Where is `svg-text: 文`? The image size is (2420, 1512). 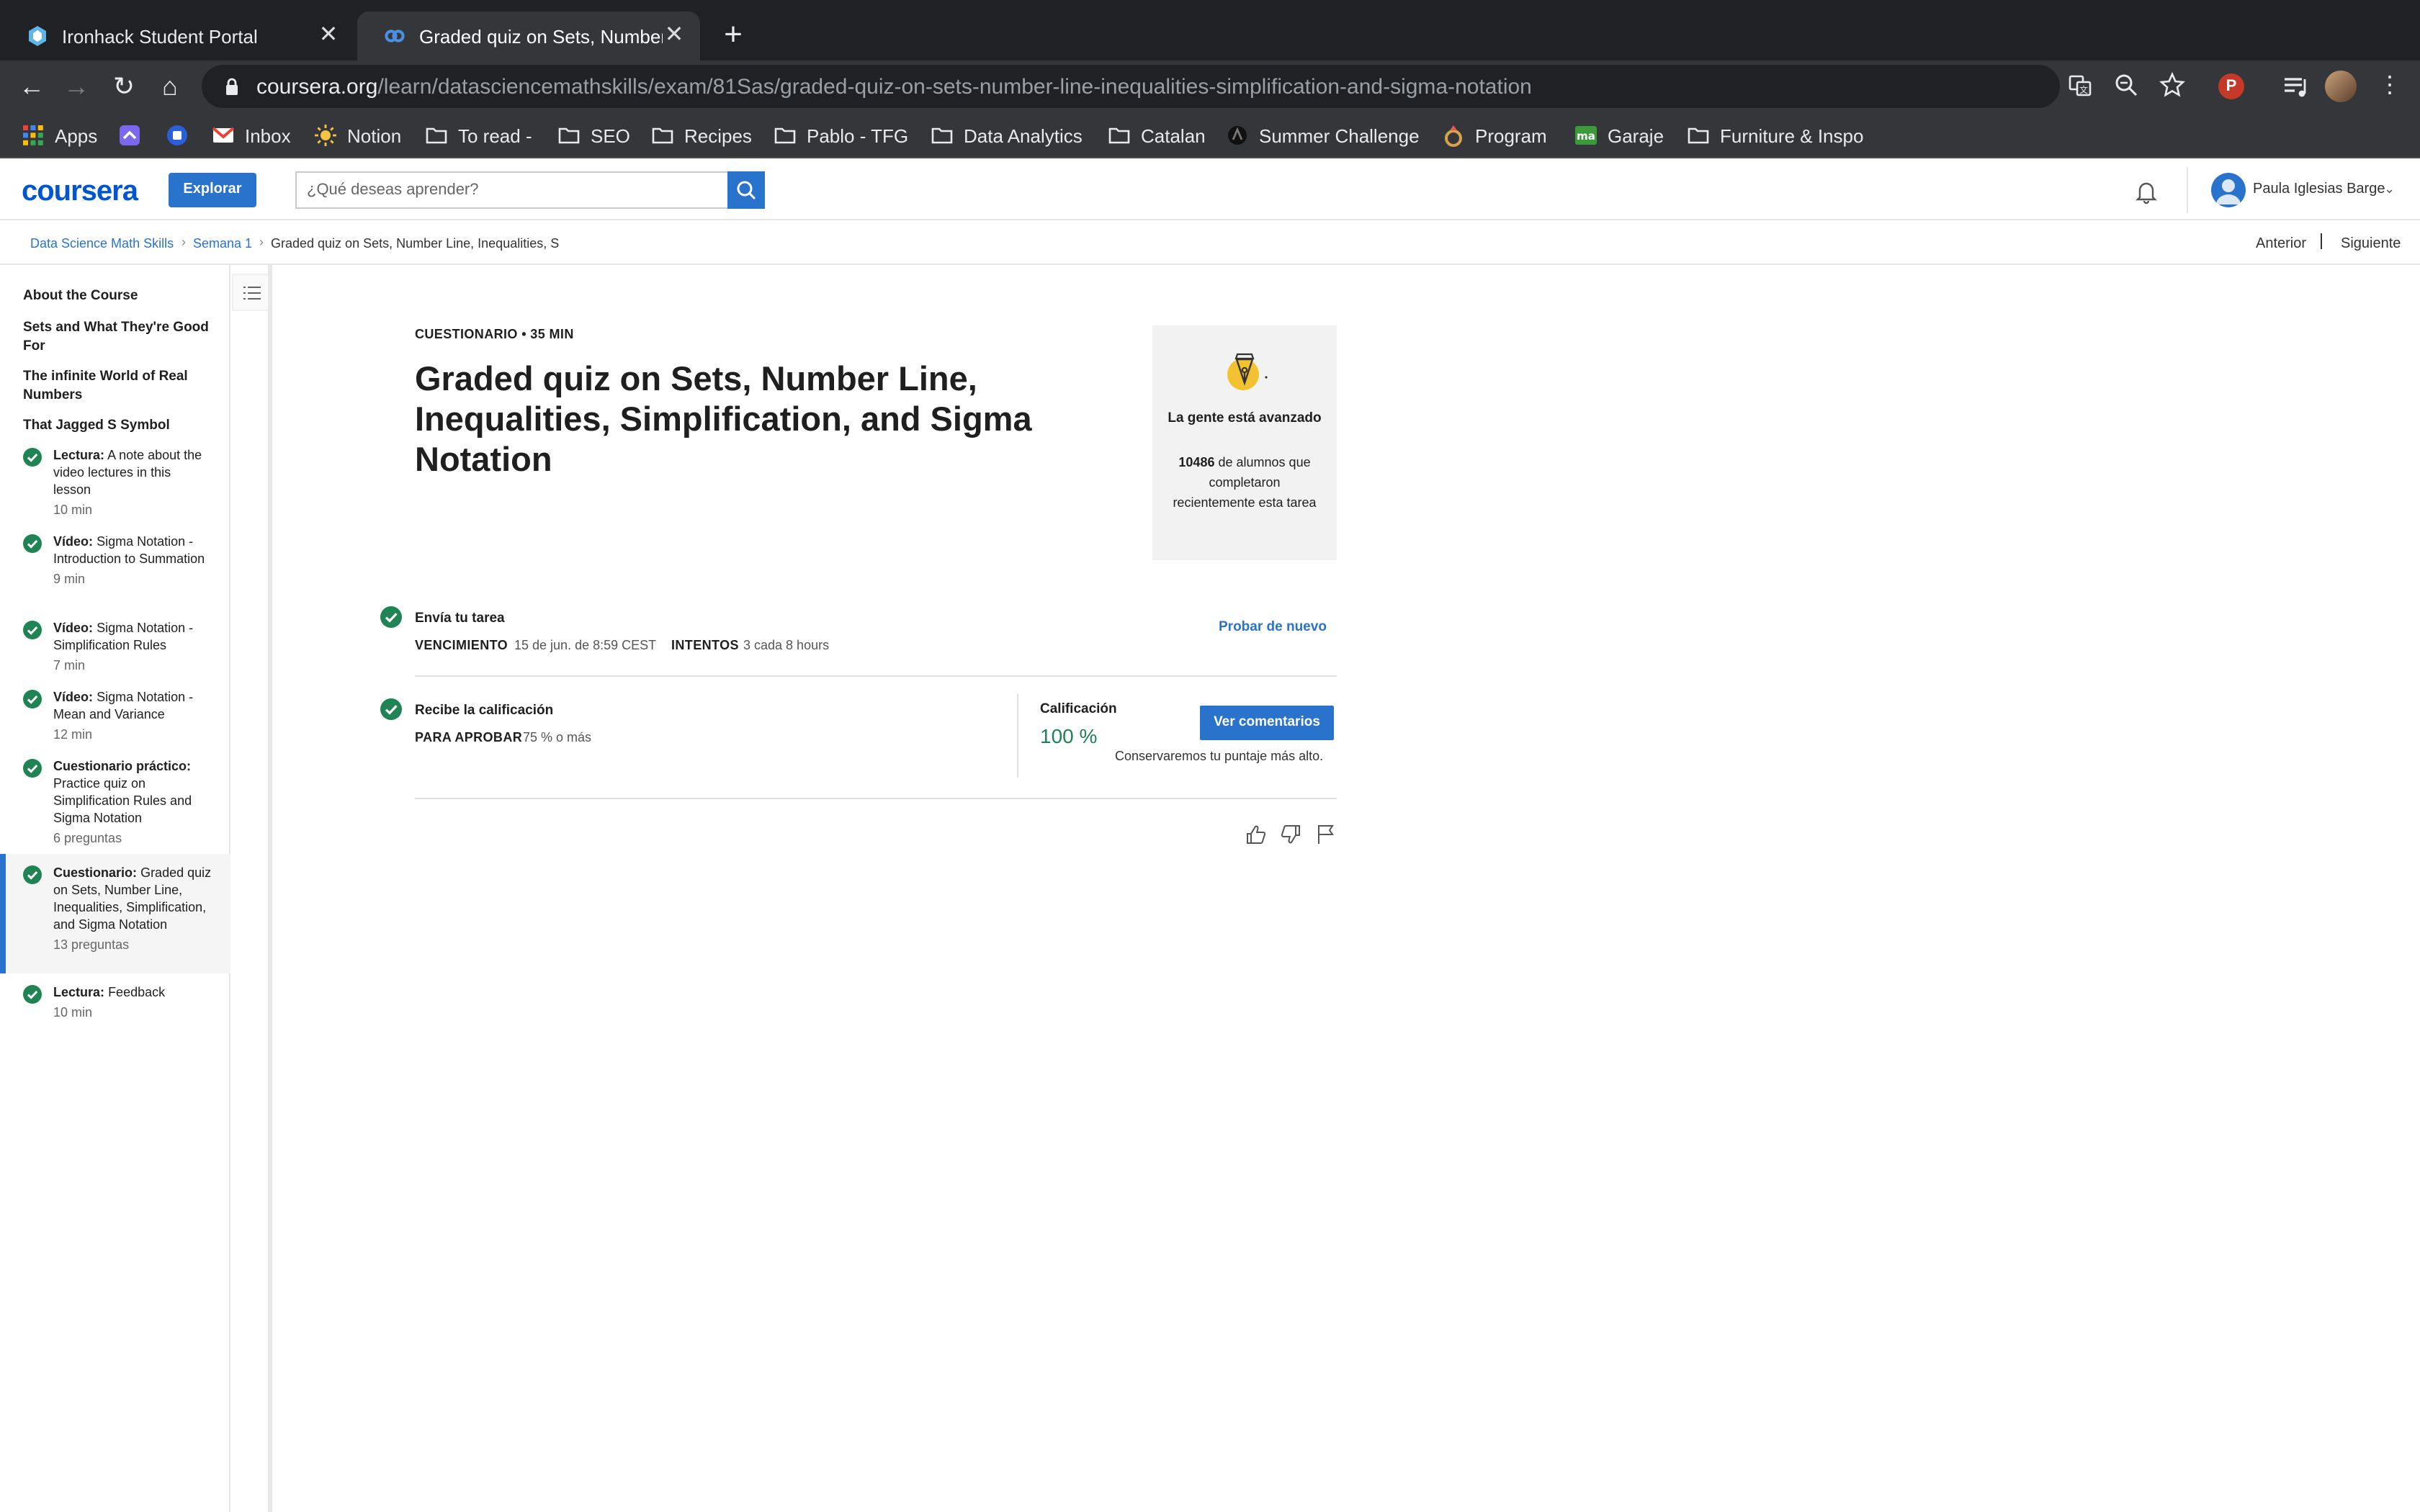 svg-text: 文 is located at coordinates (2083, 89).